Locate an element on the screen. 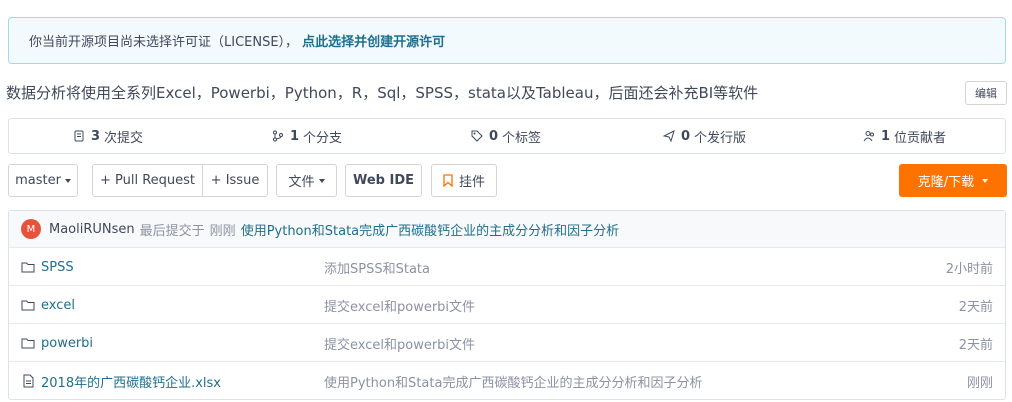 The width and height of the screenshot is (1012, 402). file-name-link: SPSS is located at coordinates (47, 267).